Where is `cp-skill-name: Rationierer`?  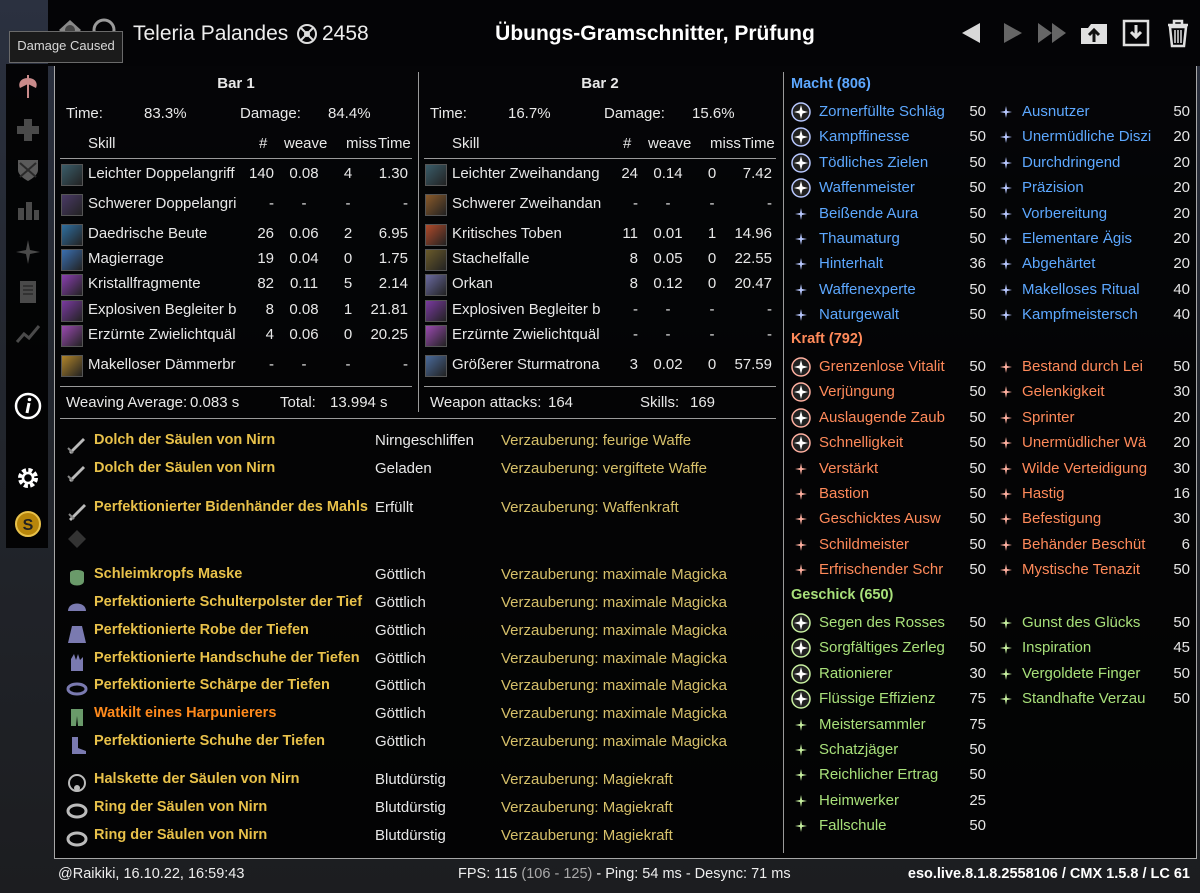 cp-skill-name: Rationierer is located at coordinates (856, 673).